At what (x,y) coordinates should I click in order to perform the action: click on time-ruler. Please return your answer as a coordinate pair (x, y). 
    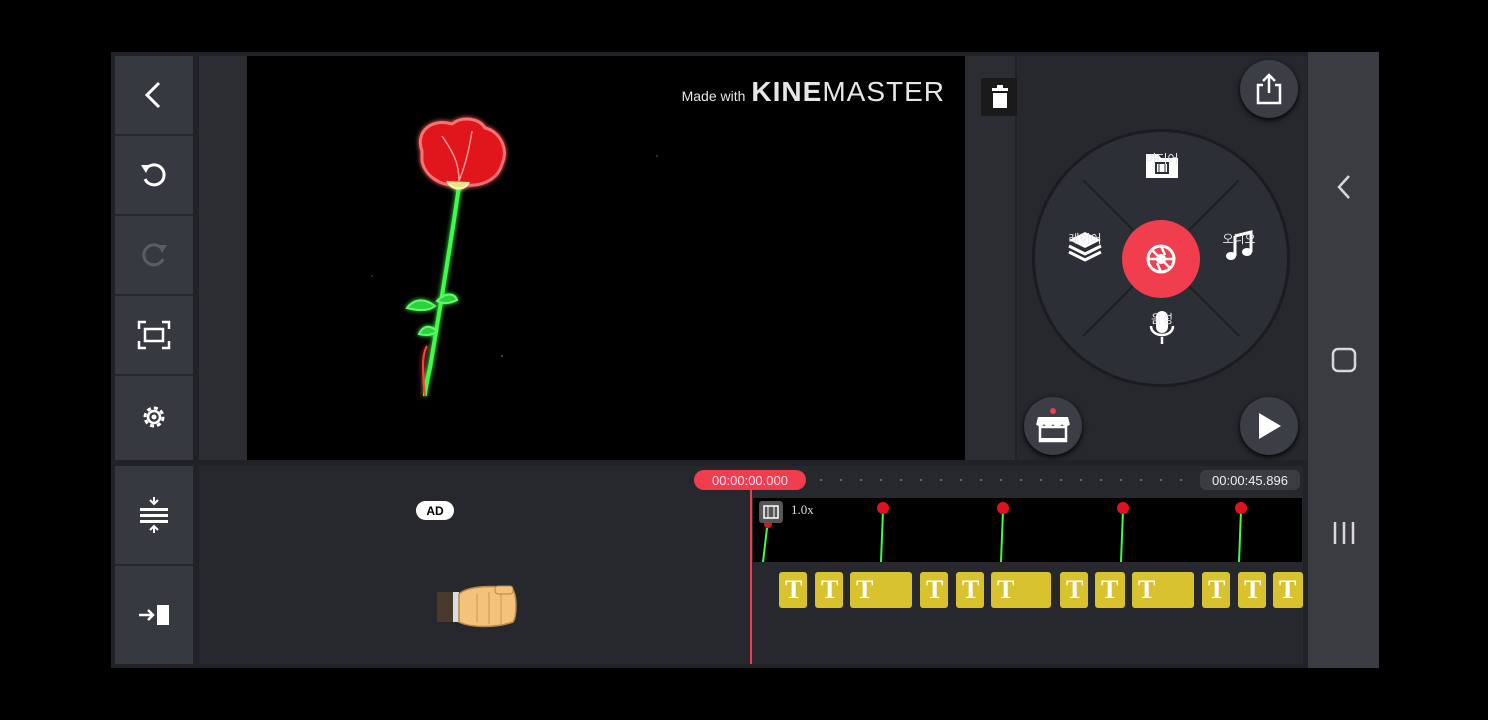
    Looking at the image, I should click on (1003, 480).